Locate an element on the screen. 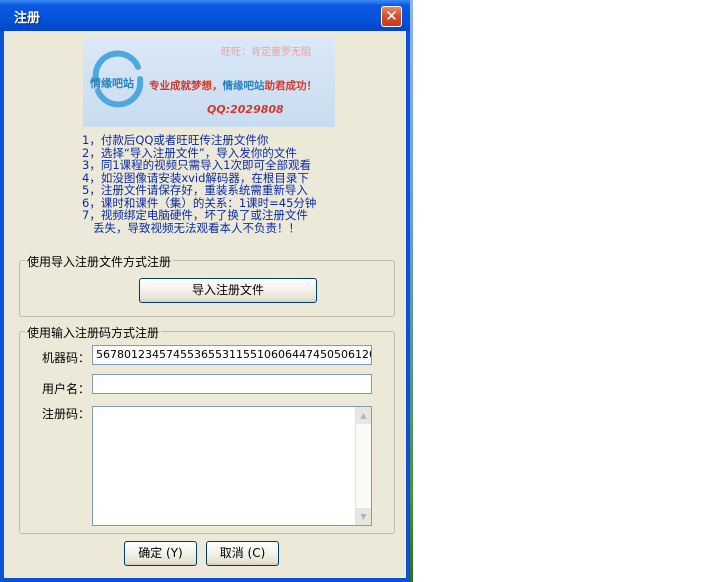 This screenshot has height=582, width=720. import-file-group: 使用导入注册文件方式注册 导入注册文件 is located at coordinates (207, 285).